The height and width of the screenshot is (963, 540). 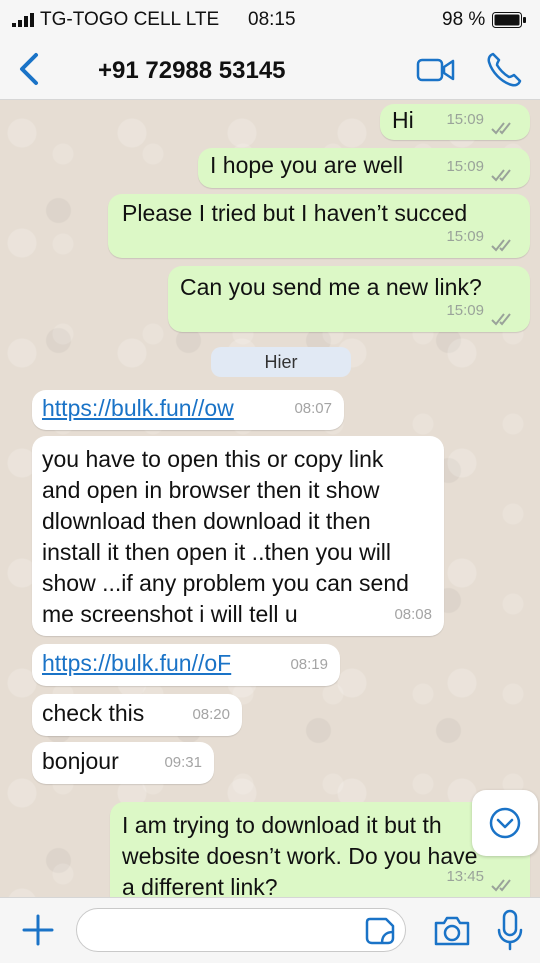 I want to click on signal-icon, so click(x=23, y=20).